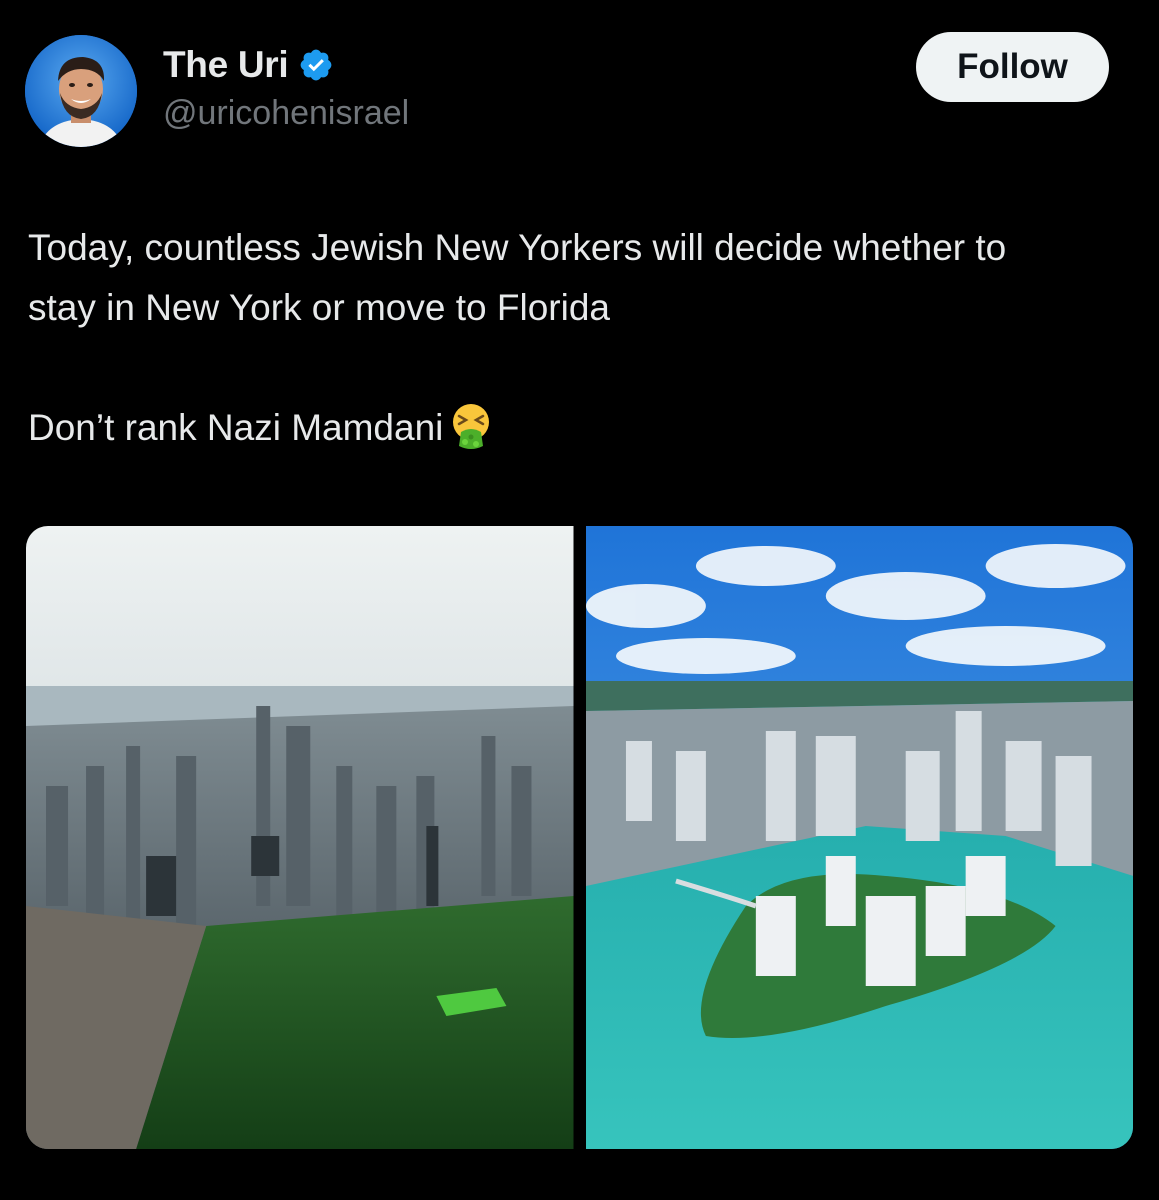 The width and height of the screenshot is (1159, 1200). What do you see at coordinates (226, 65) in the screenshot?
I see `author-display-name: The Uri` at bounding box center [226, 65].